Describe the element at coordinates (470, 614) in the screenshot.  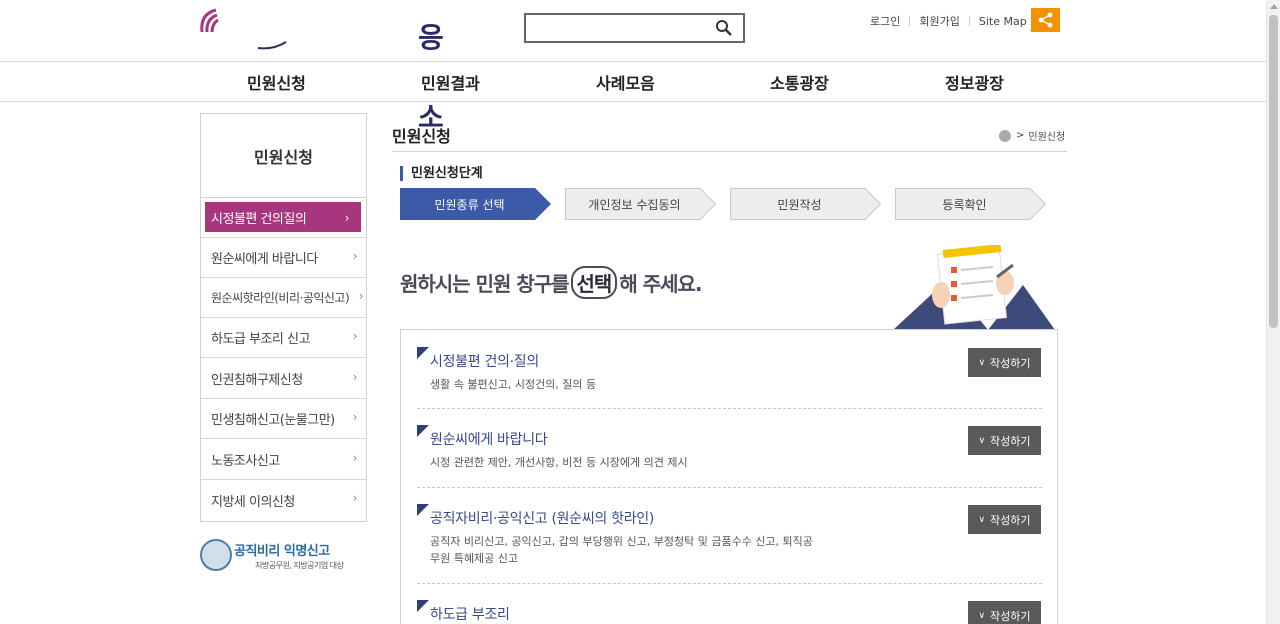
I see `item-title: 하도급 부조리` at that location.